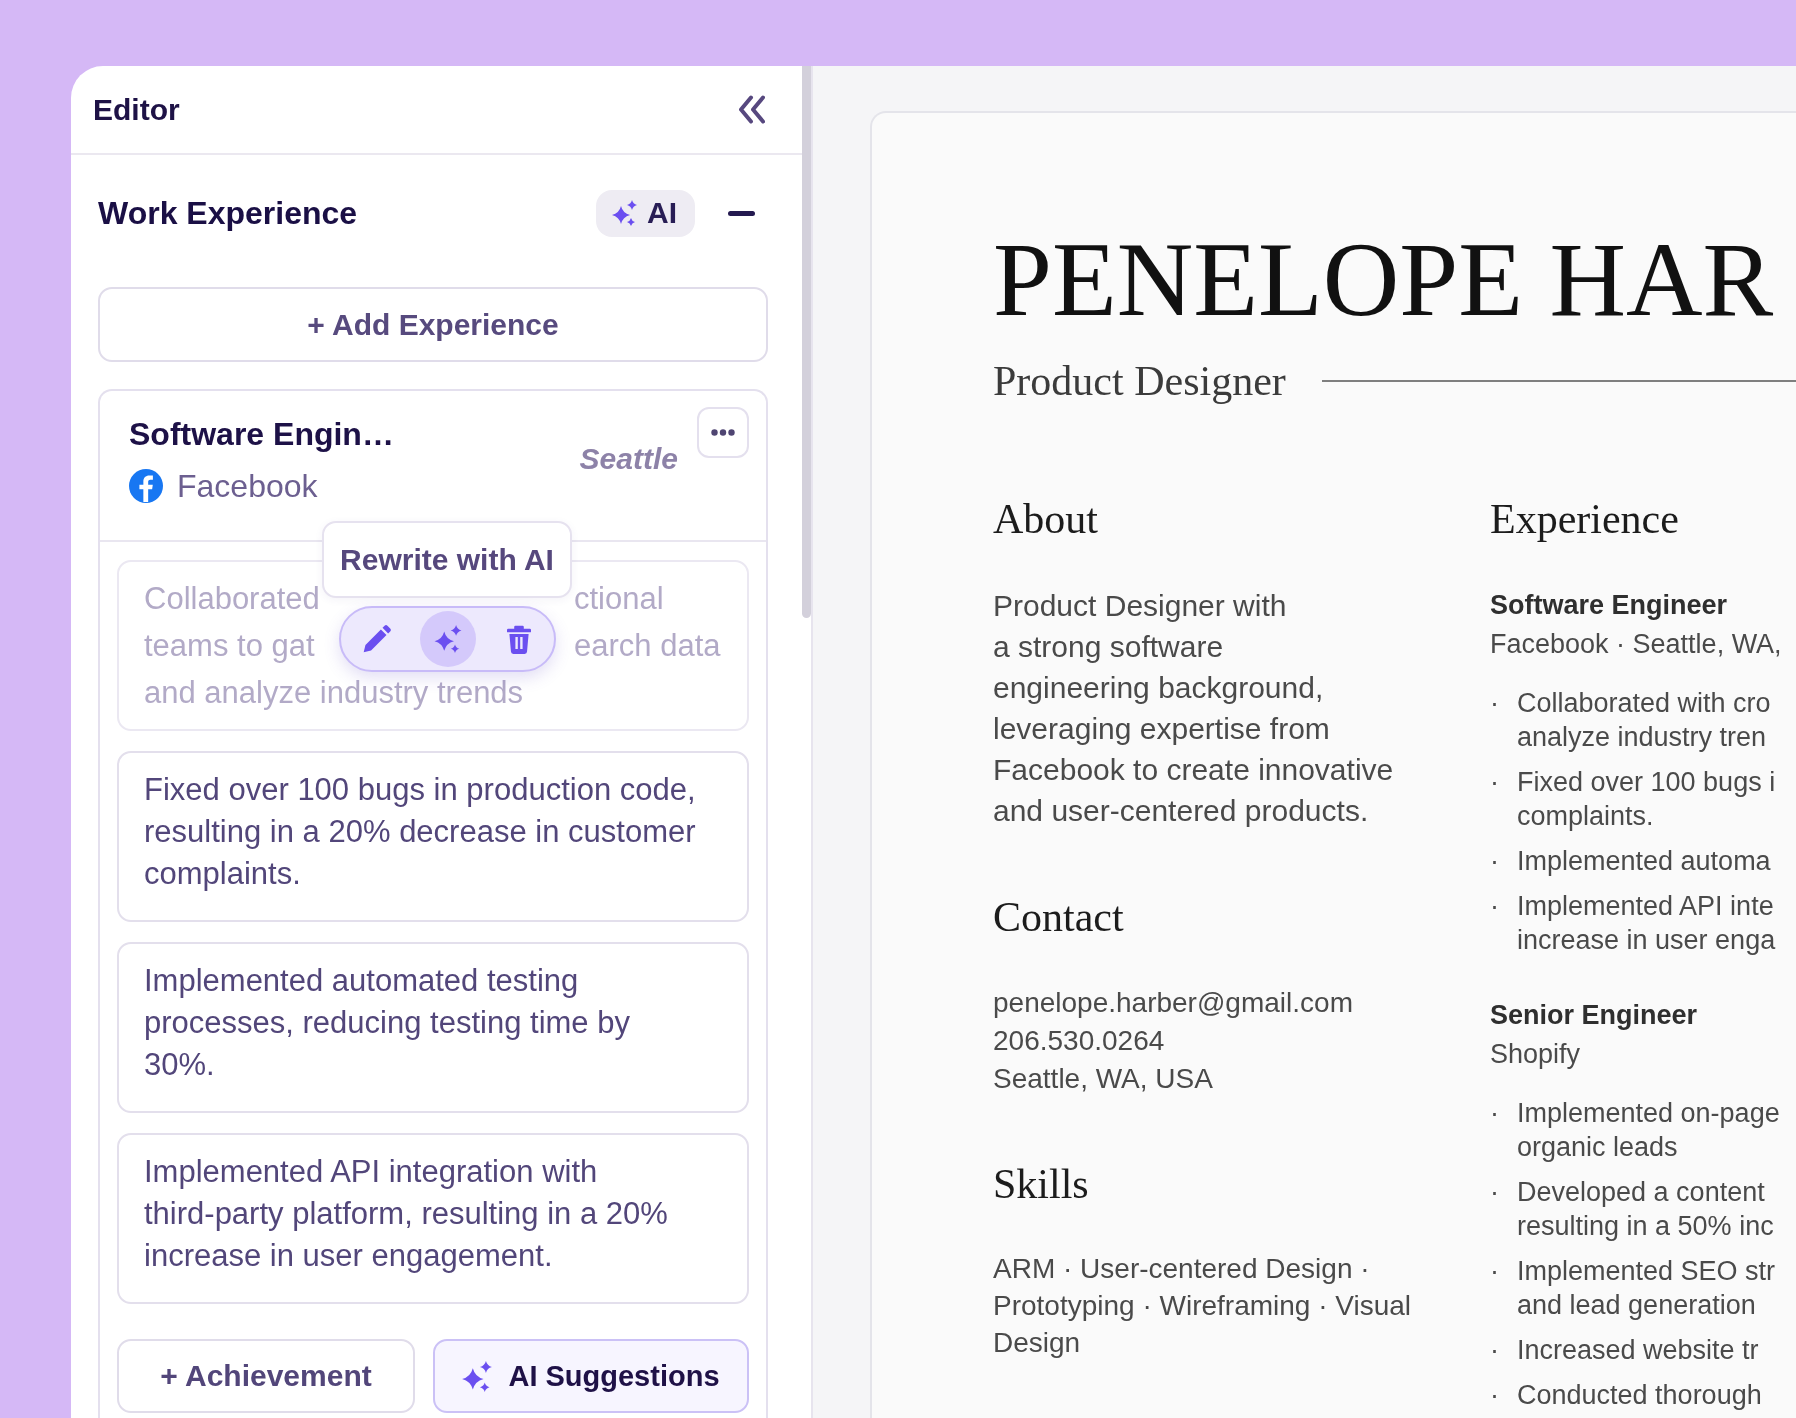 Image resolution: width=1796 pixels, height=1418 pixels. Describe the element at coordinates (433, 324) in the screenshot. I see `add-experience-button: + Add Experience` at that location.